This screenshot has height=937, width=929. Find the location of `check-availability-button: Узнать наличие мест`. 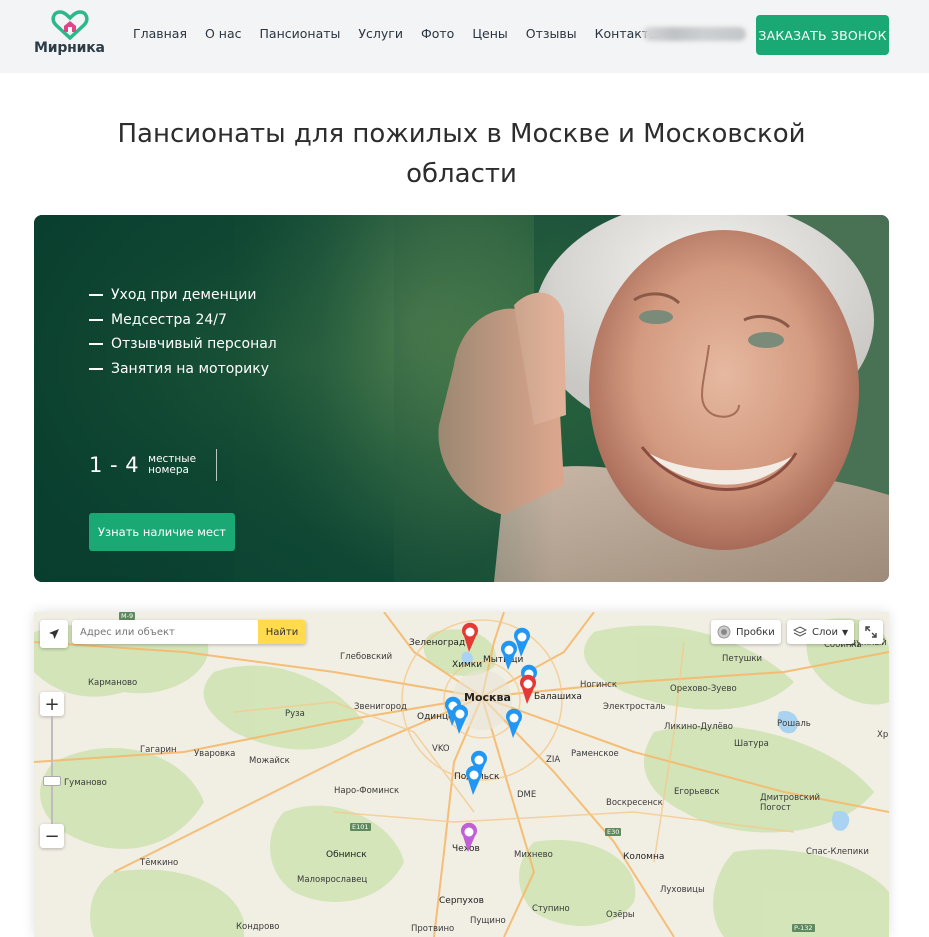

check-availability-button: Узнать наличие мест is located at coordinates (162, 532).